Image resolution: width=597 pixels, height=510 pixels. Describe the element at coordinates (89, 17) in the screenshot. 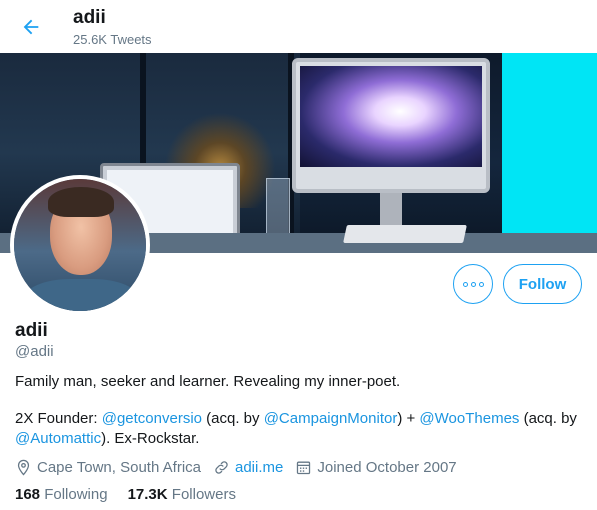

I see `header-name: adii` at that location.